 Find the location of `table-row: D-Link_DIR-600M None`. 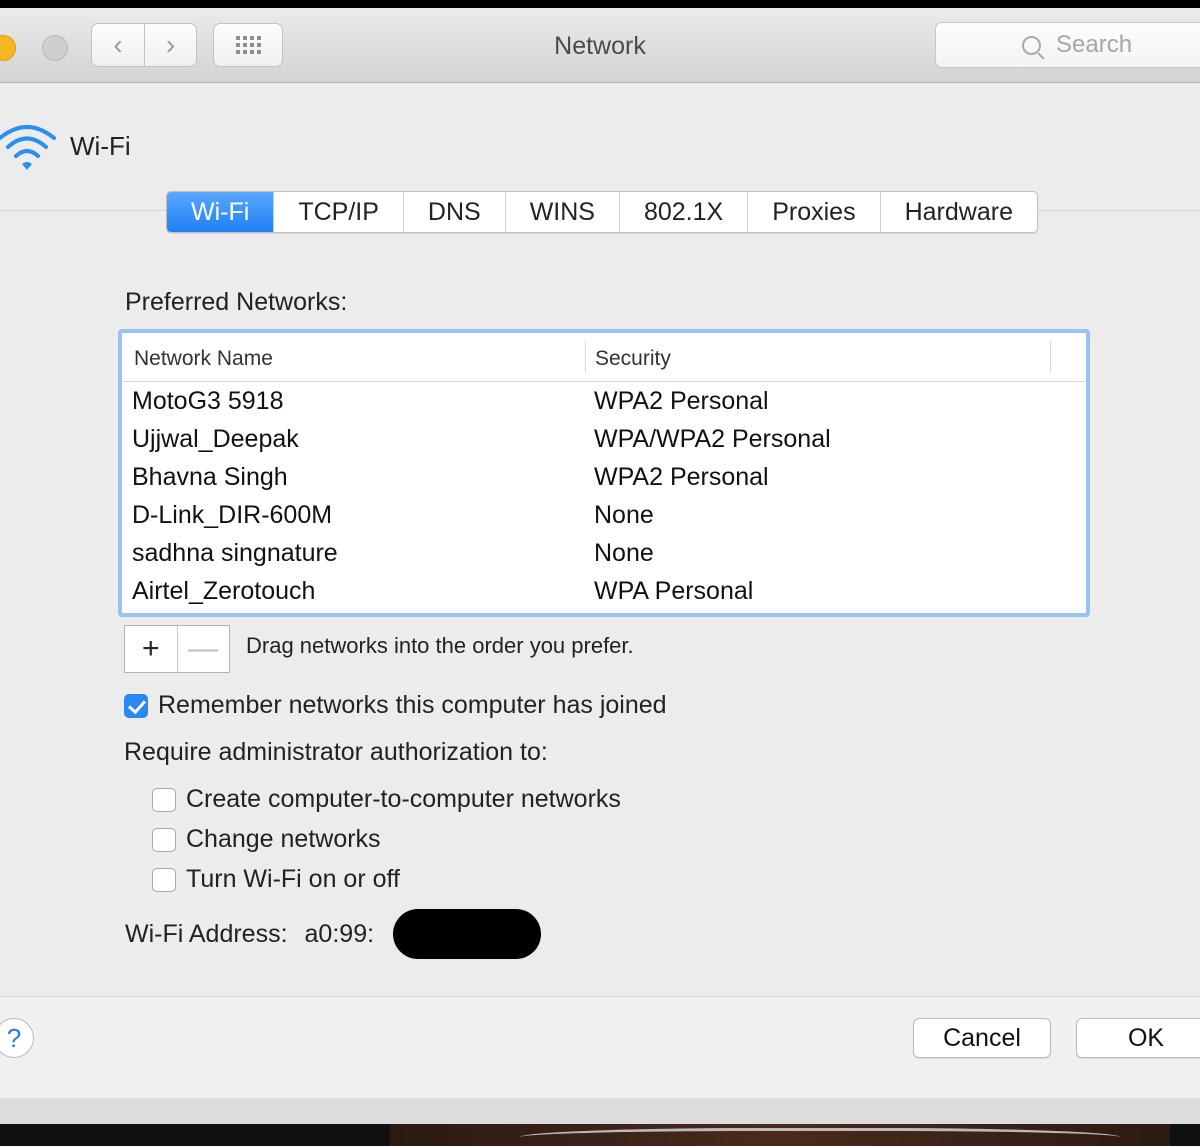

table-row: D-Link_DIR-600M None is located at coordinates (604, 516).